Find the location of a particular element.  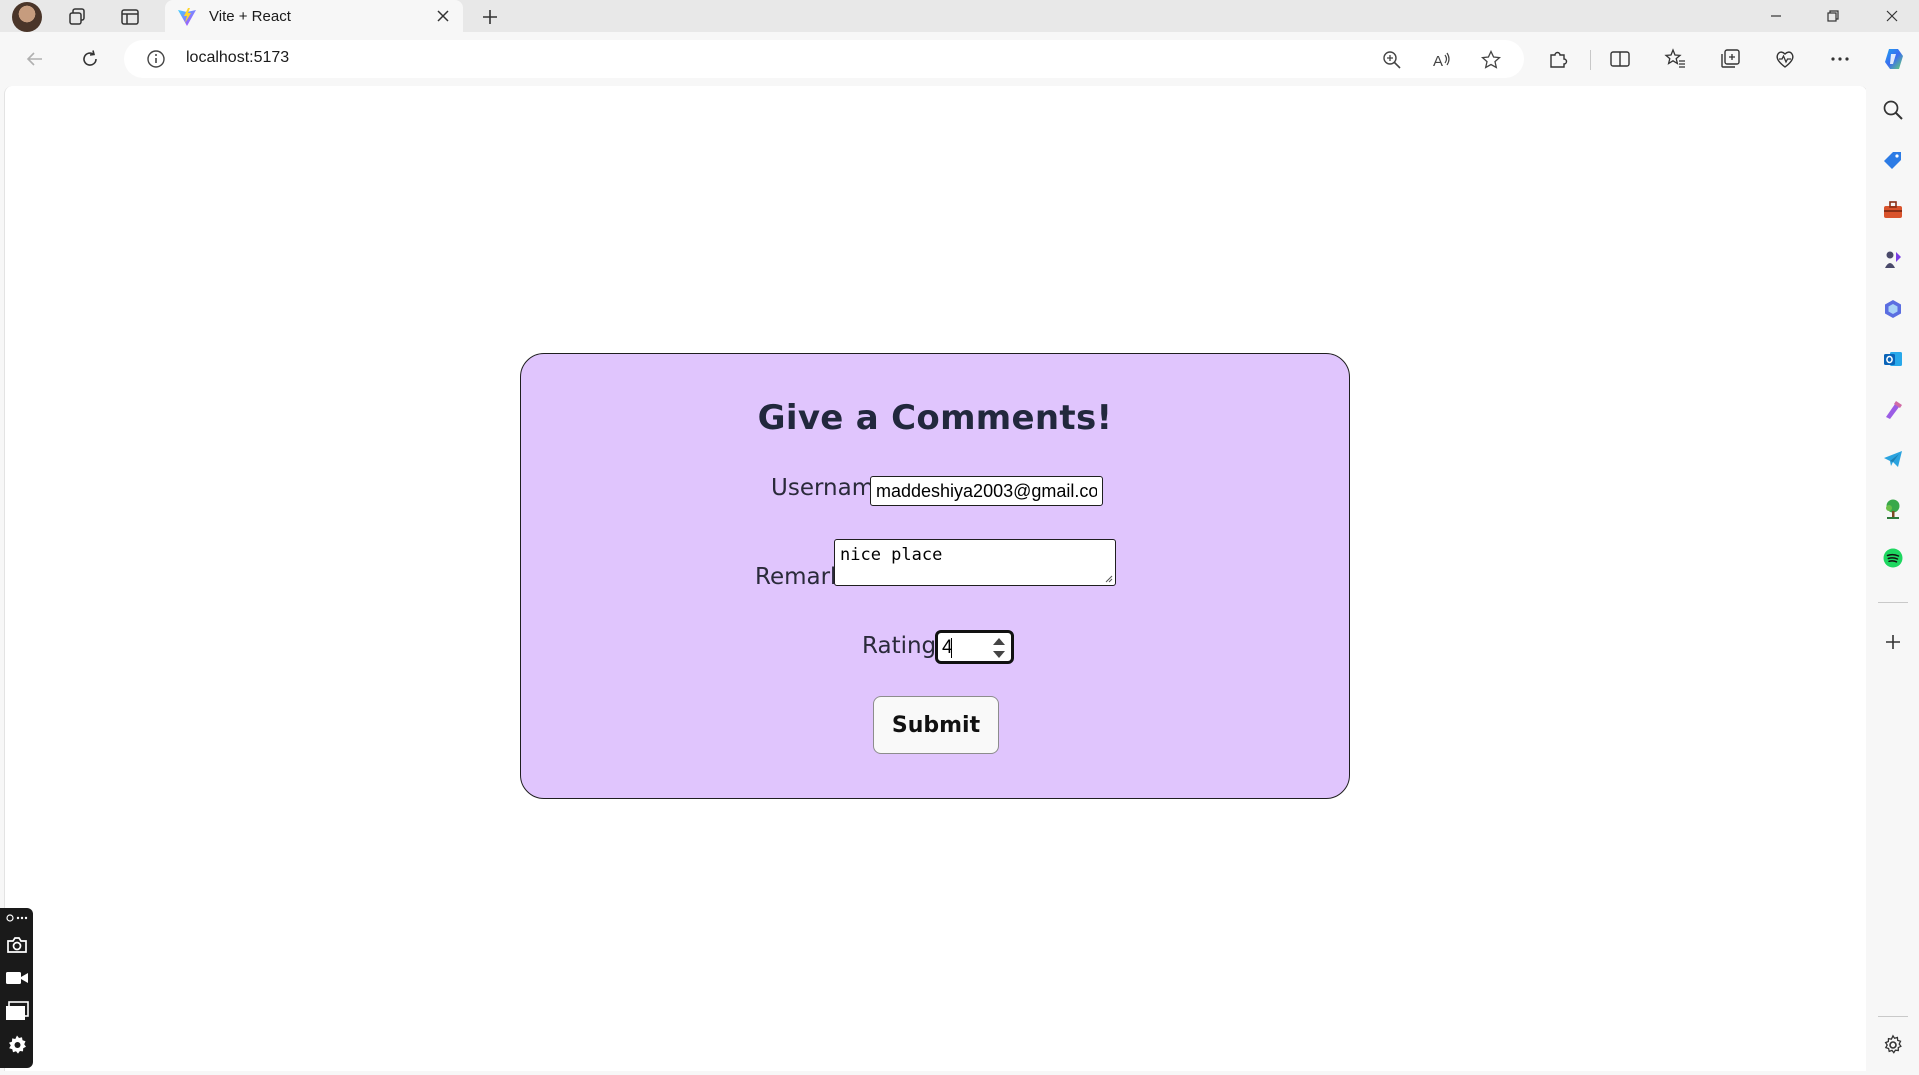

rating-number-input: 4 is located at coordinates (974, 647).